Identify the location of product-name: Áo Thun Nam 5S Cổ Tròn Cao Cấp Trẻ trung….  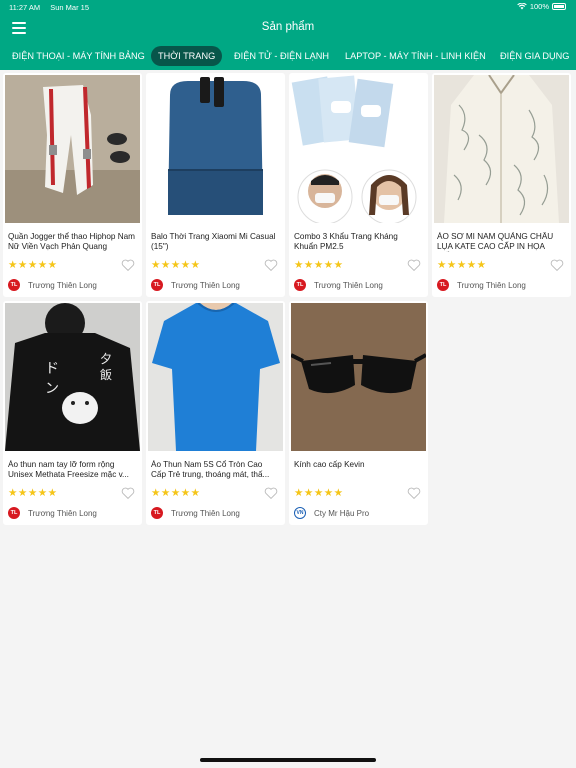
(210, 469).